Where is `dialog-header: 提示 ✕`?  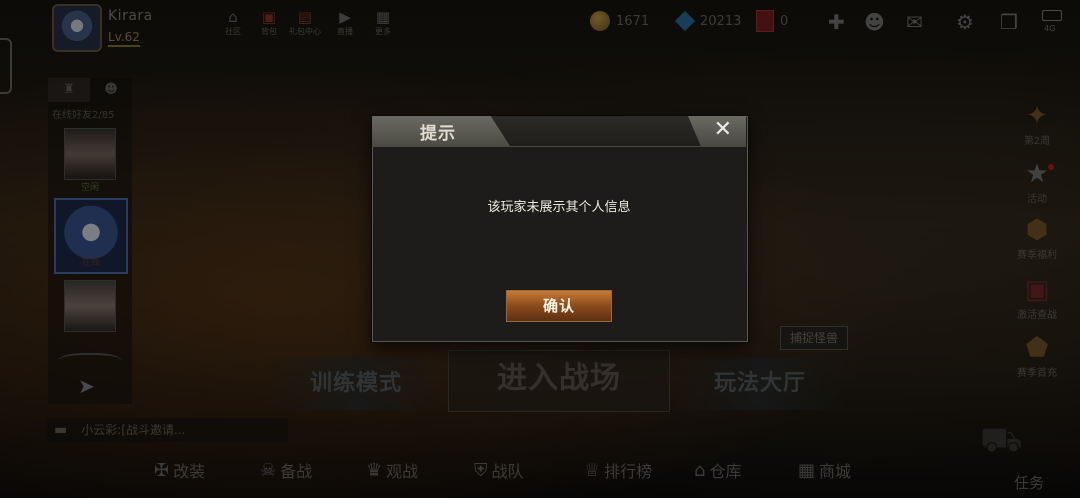
dialog-header: 提示 ✕ is located at coordinates (559, 131).